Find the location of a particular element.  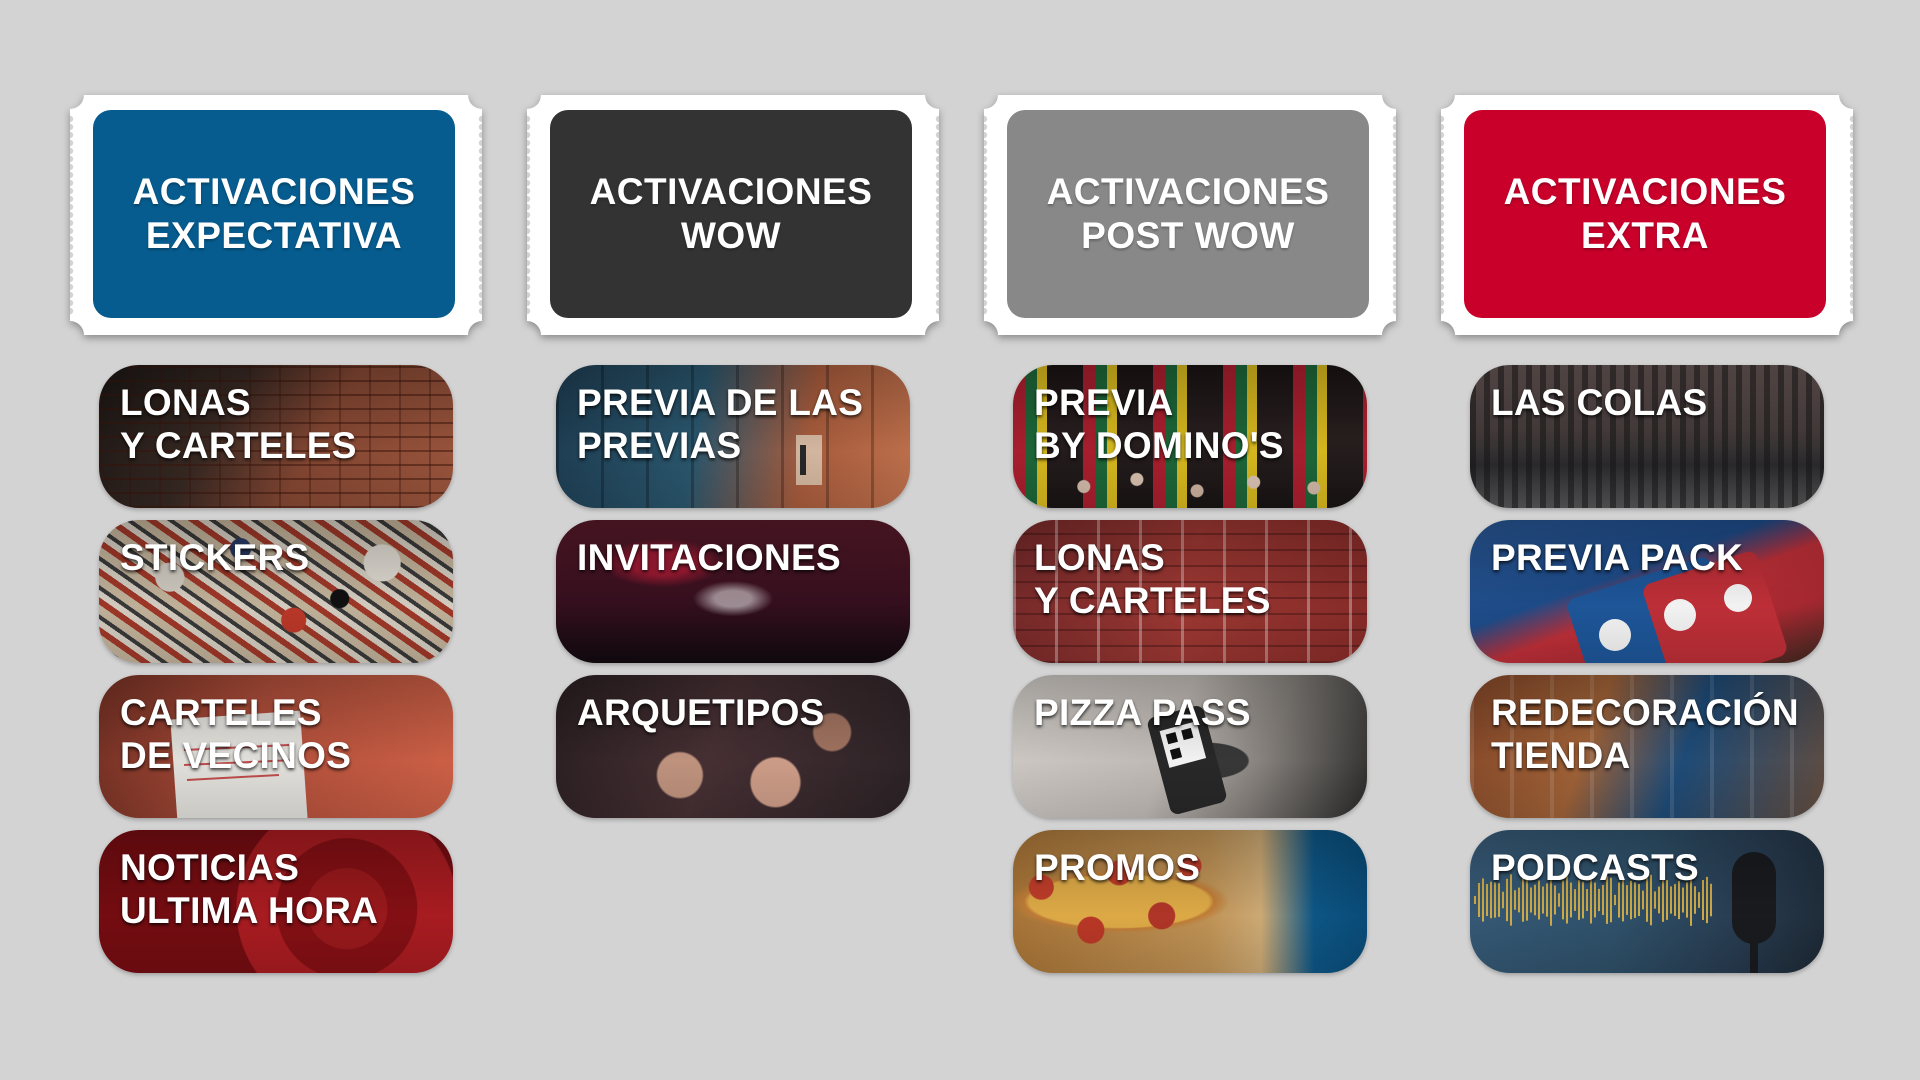

card-label: STICKERS is located at coordinates (215, 557).